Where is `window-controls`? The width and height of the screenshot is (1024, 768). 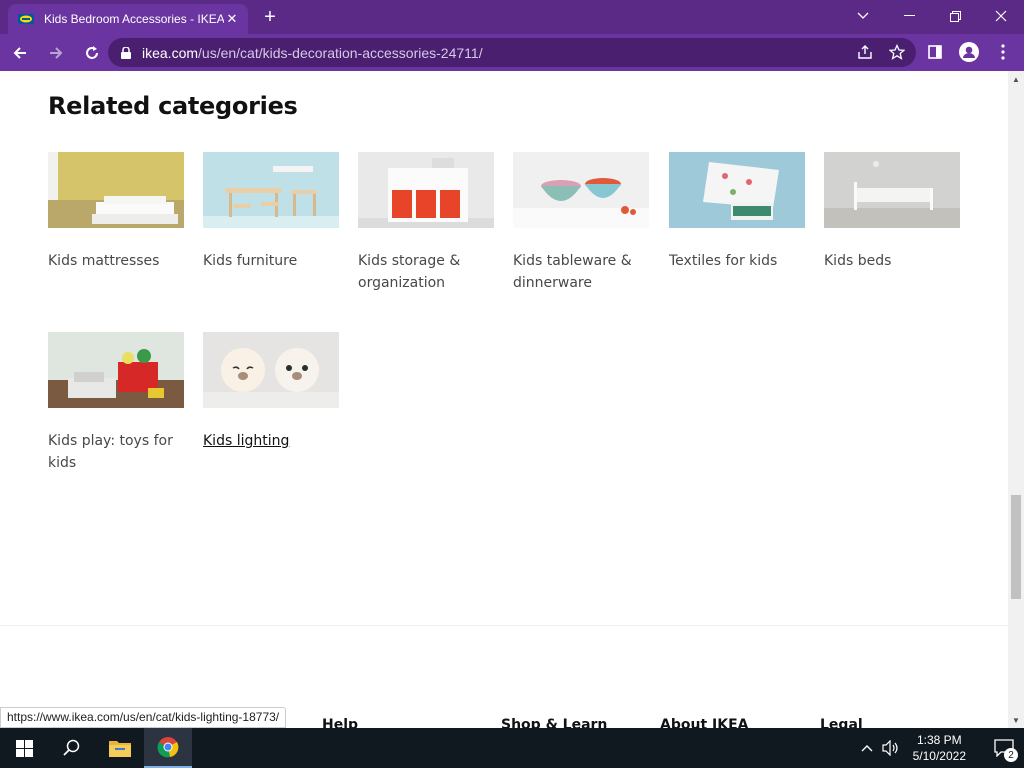 window-controls is located at coordinates (932, 16).